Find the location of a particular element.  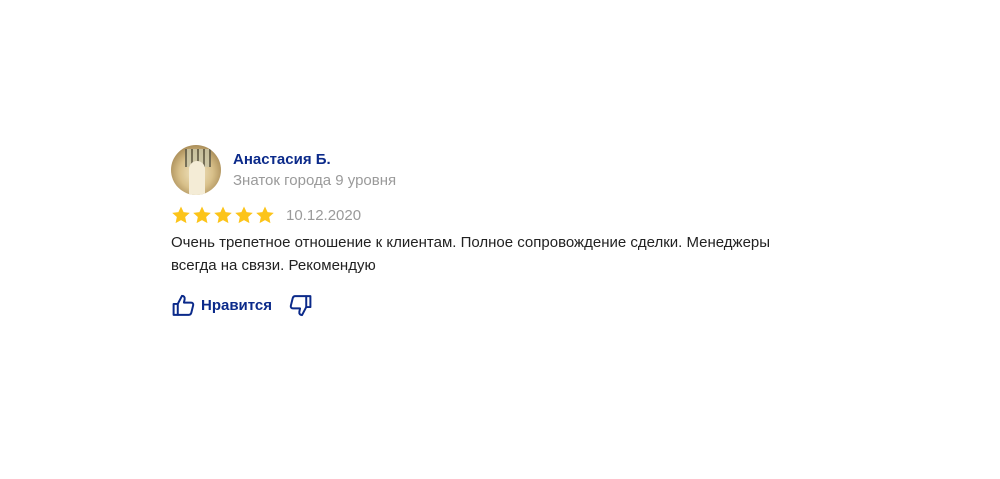

avatar is located at coordinates (196, 170).